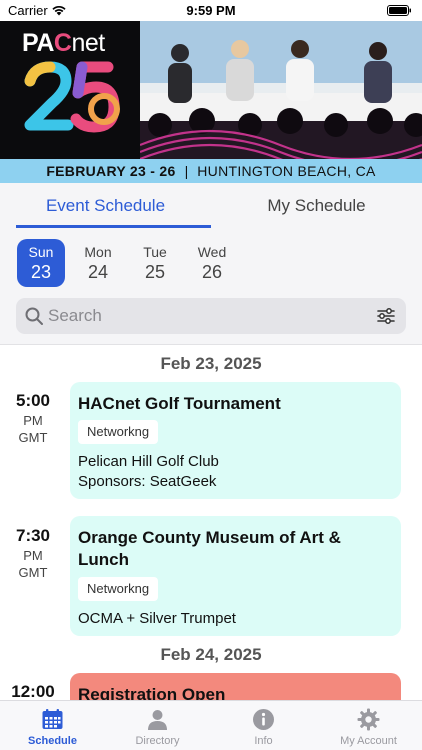 This screenshot has height=750, width=422. I want to click on event-venue: Pelican Hill Golf Club, so click(148, 461).